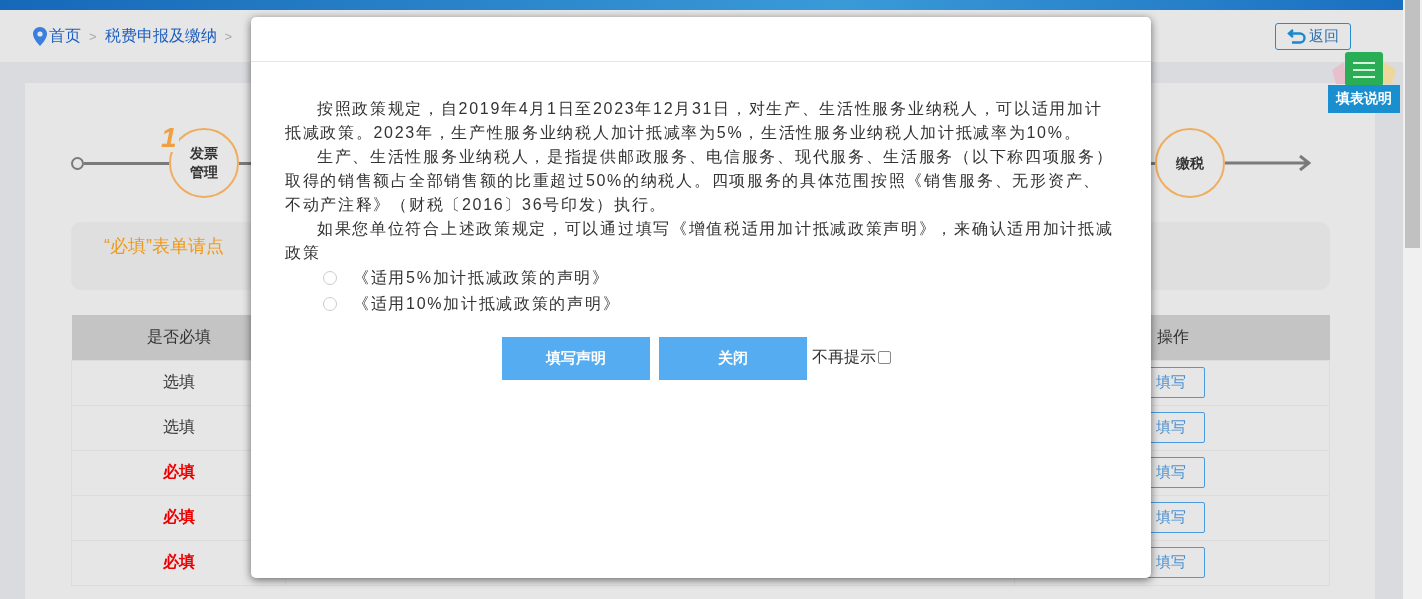  What do you see at coordinates (700, 181) in the screenshot?
I see `policy-paragraph: 生产、生活性服务业纳税人，是指提供邮政服务、电信服务、现代服务、生活服务（以下称四项服务）取得的销售额占全部销售额的比重超过50%的纳税人。四项服务的具体范围按照《销售服务、无形资产、不动产注释》（财税〔2016〕36号印发）执行。` at bounding box center [700, 181].